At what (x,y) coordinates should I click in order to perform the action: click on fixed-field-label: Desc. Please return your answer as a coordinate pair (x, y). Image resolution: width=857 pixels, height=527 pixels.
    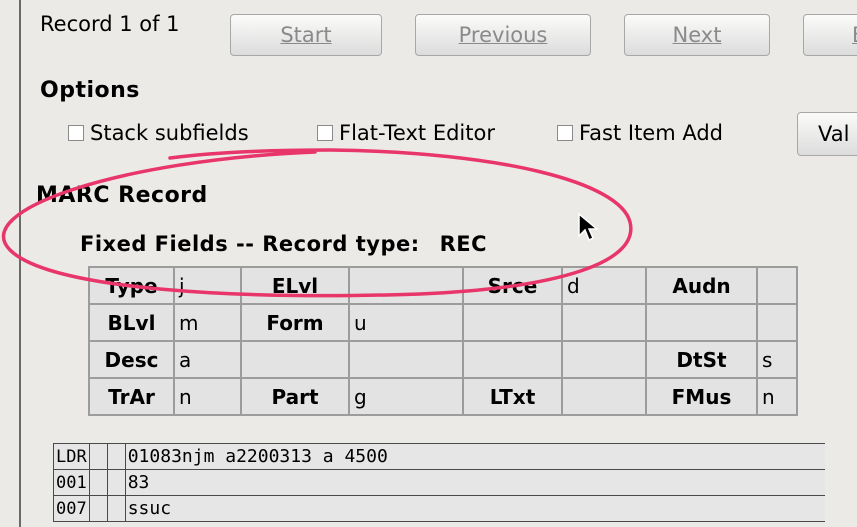
    Looking at the image, I should click on (131, 359).